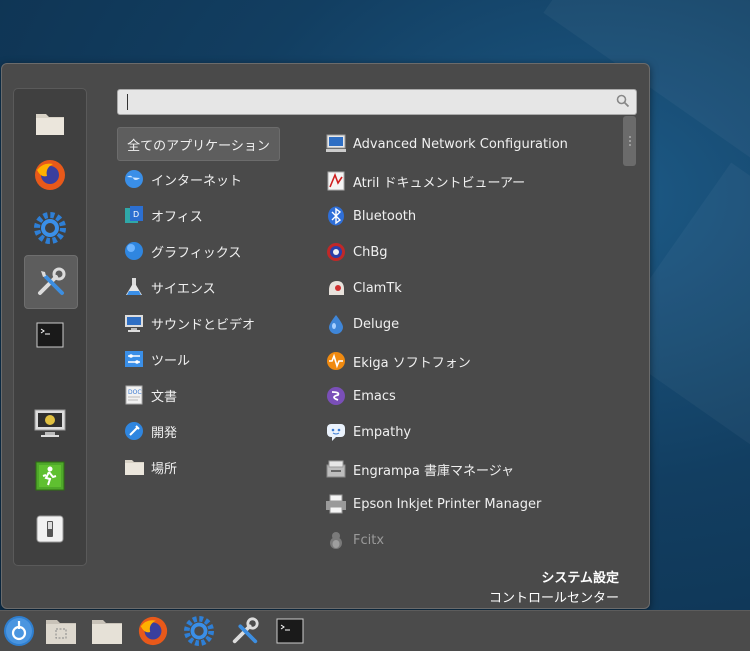 Image resolution: width=750 pixels, height=651 pixels. Describe the element at coordinates (336, 324) in the screenshot. I see `deluge-icon` at that location.